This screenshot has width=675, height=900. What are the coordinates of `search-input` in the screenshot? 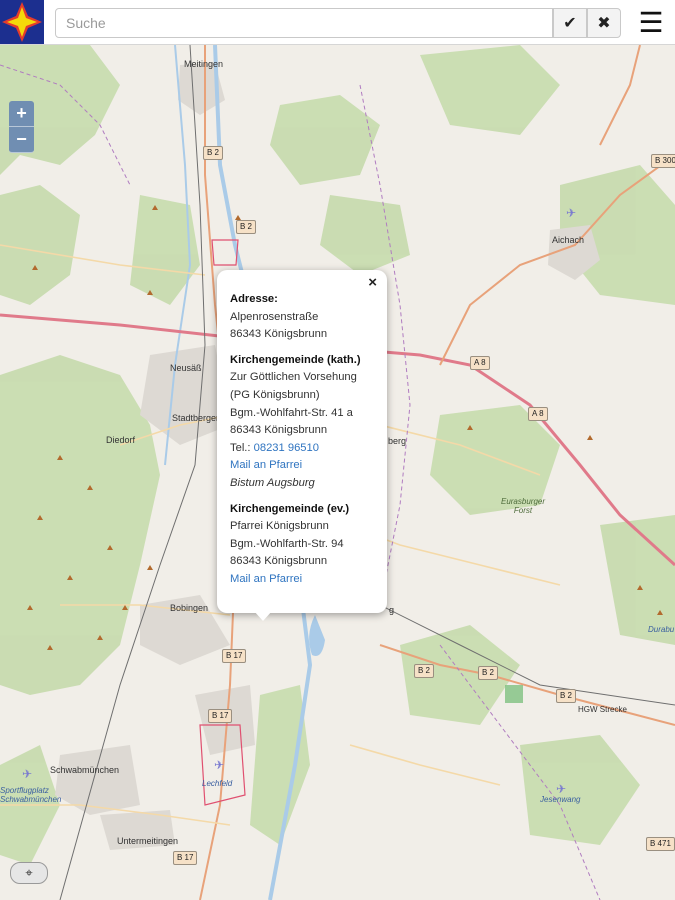 It's located at (304, 23).